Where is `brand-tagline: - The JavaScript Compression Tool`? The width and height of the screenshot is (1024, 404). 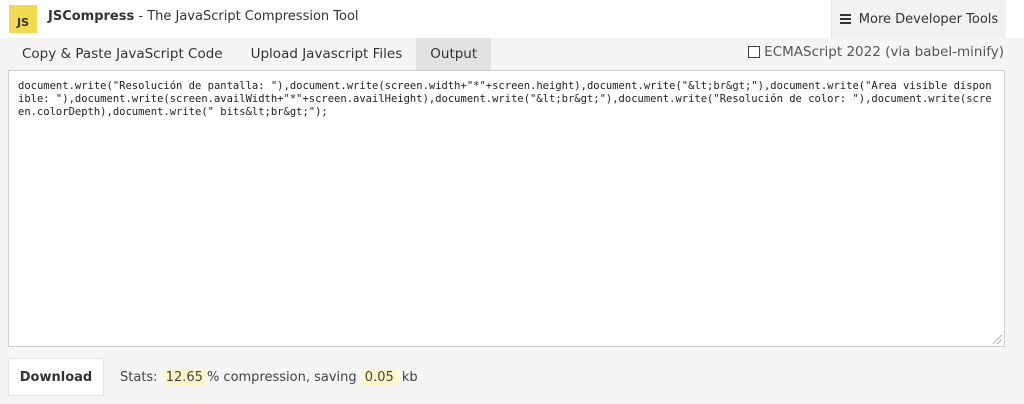 brand-tagline: - The JavaScript Compression Tool is located at coordinates (246, 16).